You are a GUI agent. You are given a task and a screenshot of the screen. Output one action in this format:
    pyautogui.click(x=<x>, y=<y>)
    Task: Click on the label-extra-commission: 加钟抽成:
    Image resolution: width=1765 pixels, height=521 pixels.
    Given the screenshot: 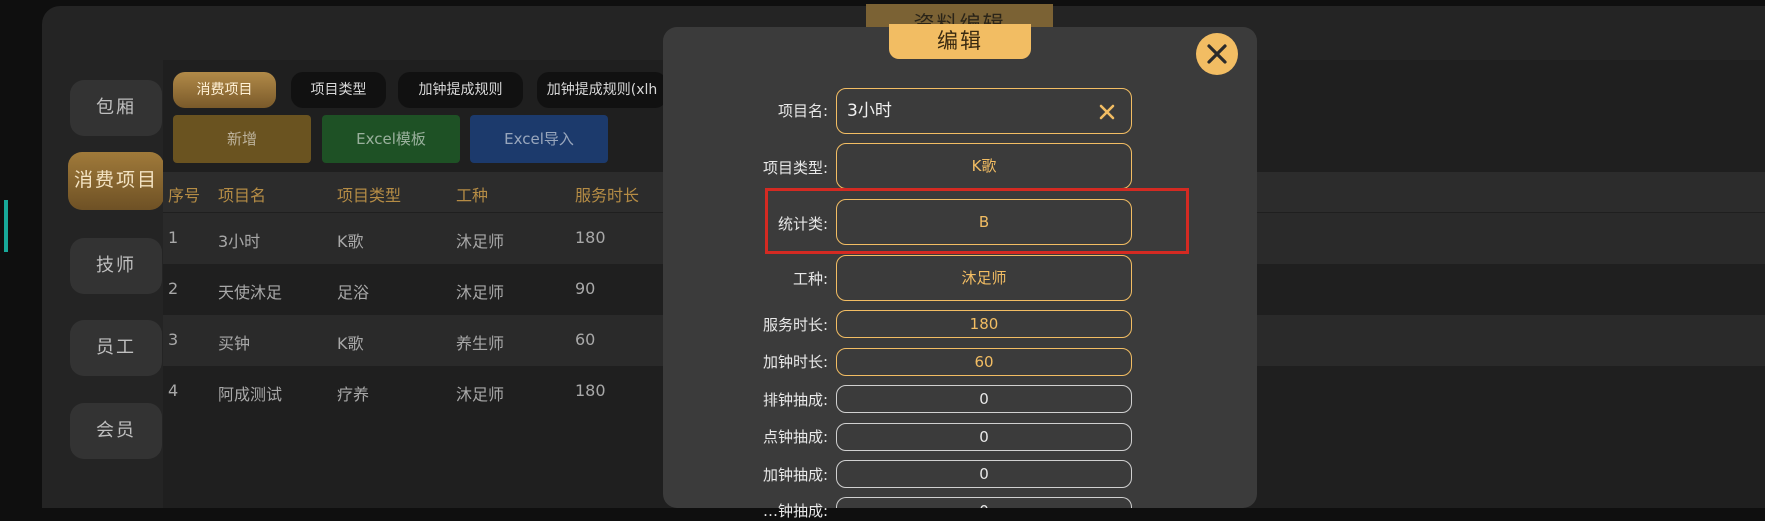 What is the action you would take?
    pyautogui.click(x=795, y=475)
    